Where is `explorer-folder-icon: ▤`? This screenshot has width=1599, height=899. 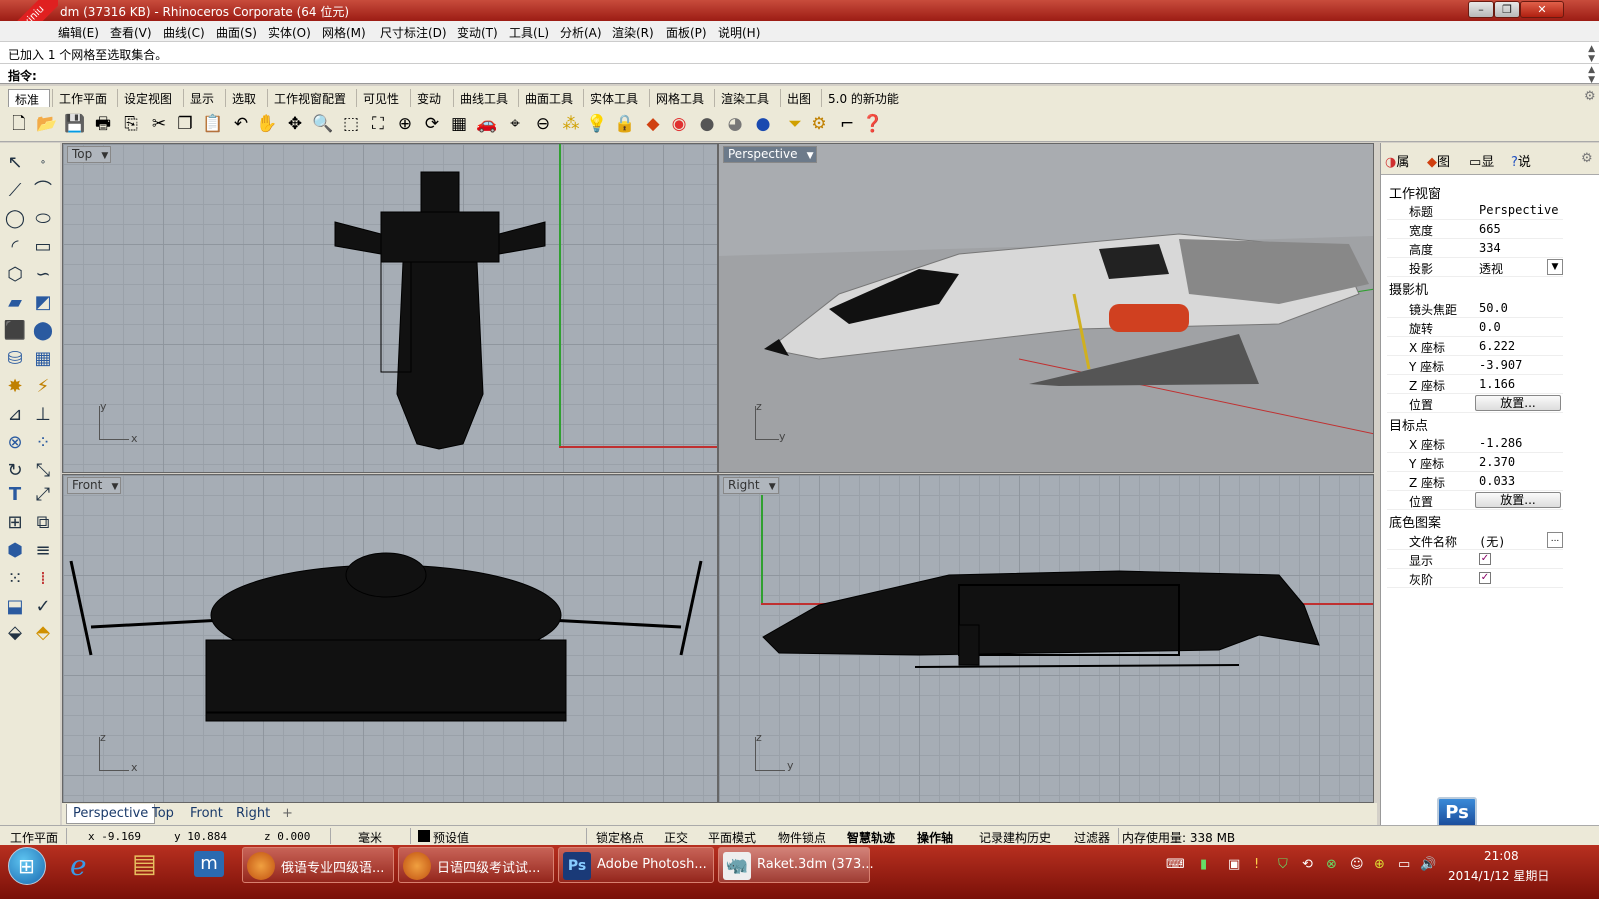
explorer-folder-icon: ▤ is located at coordinates (144, 864).